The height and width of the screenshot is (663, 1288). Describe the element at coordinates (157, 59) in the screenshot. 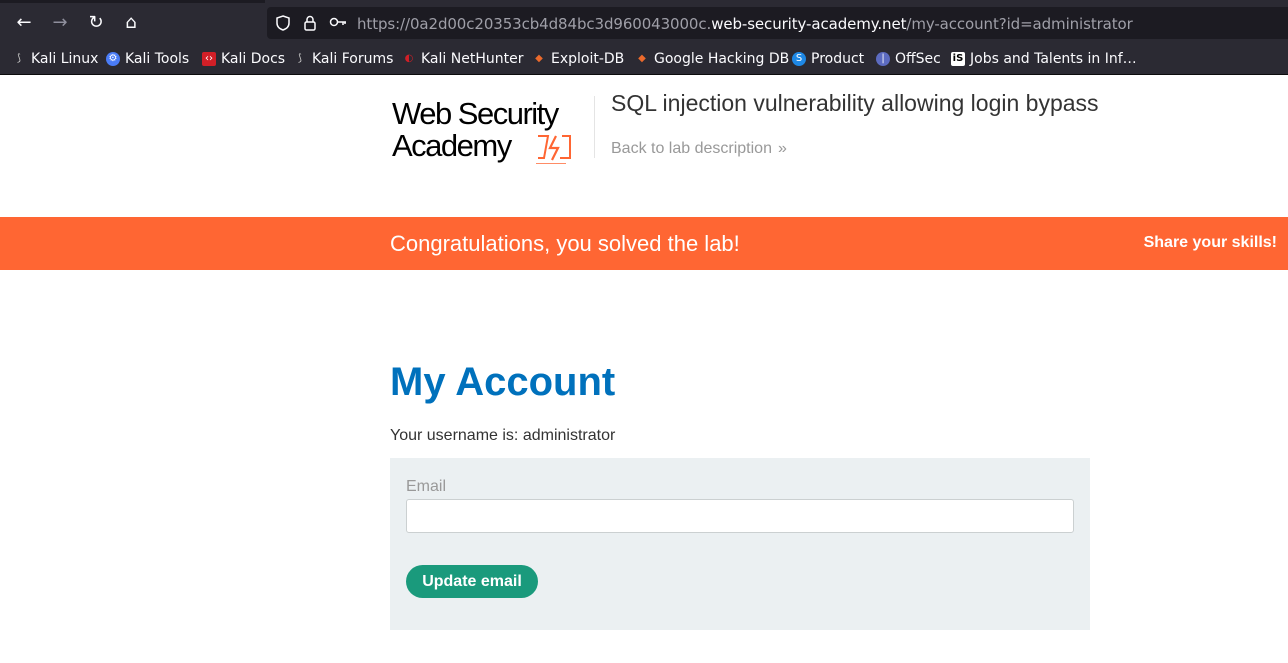

I see `bookmark-label: Kali Tools` at that location.